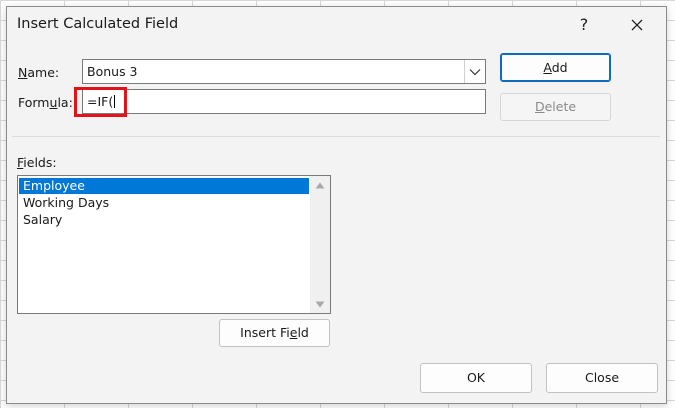 The height and width of the screenshot is (408, 675). Describe the element at coordinates (559, 67) in the screenshot. I see `add-button-rest: dd` at that location.